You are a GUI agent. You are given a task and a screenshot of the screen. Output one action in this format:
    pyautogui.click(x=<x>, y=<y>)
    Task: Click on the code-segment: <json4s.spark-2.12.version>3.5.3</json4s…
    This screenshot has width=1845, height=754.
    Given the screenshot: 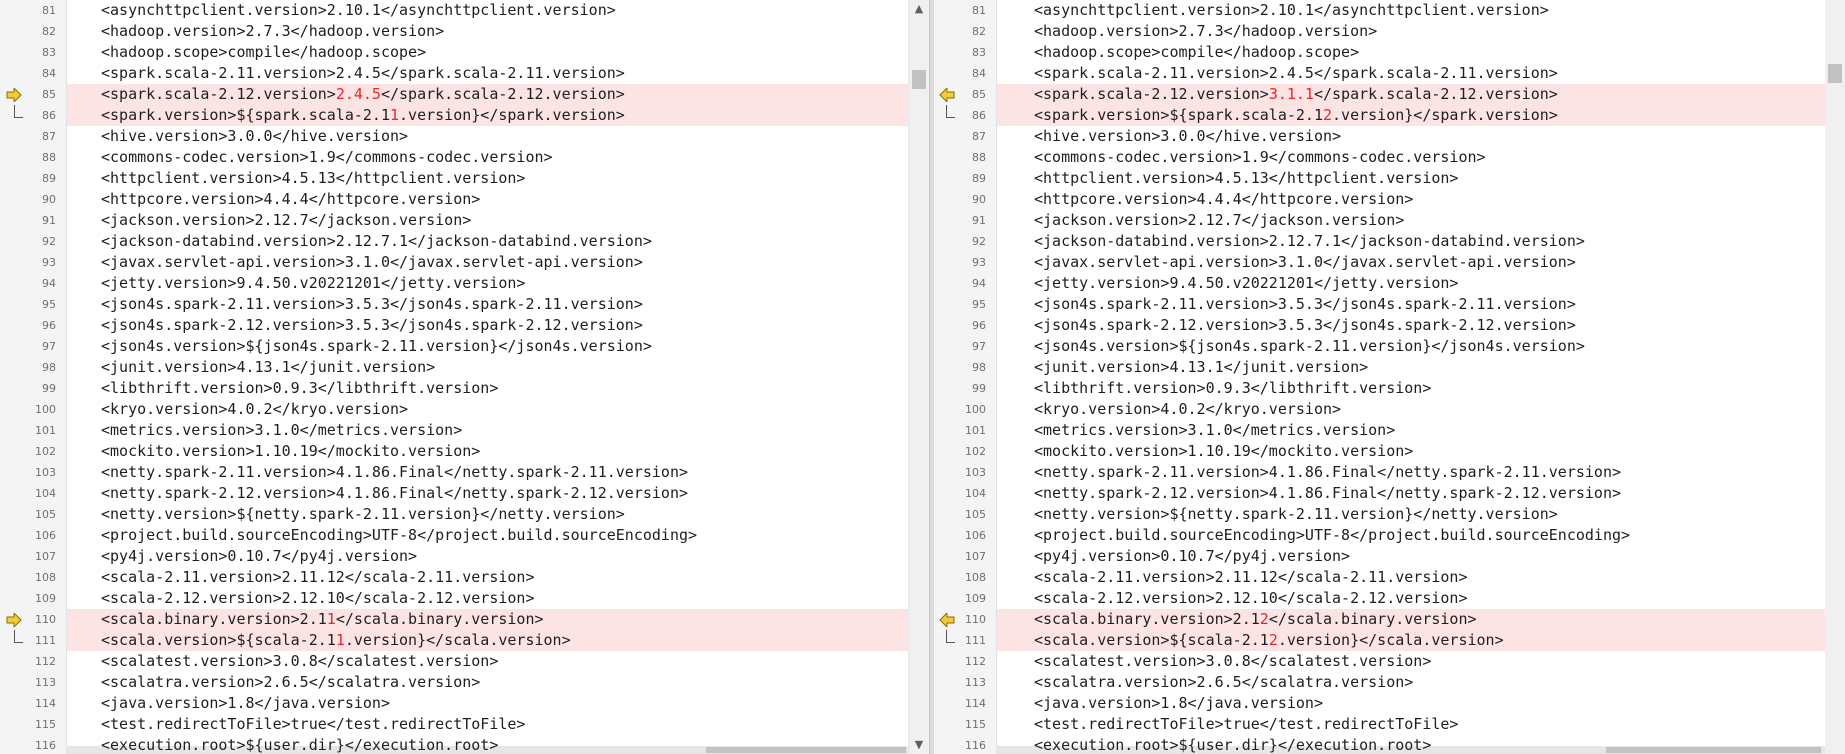 What is the action you would take?
    pyautogui.click(x=372, y=325)
    